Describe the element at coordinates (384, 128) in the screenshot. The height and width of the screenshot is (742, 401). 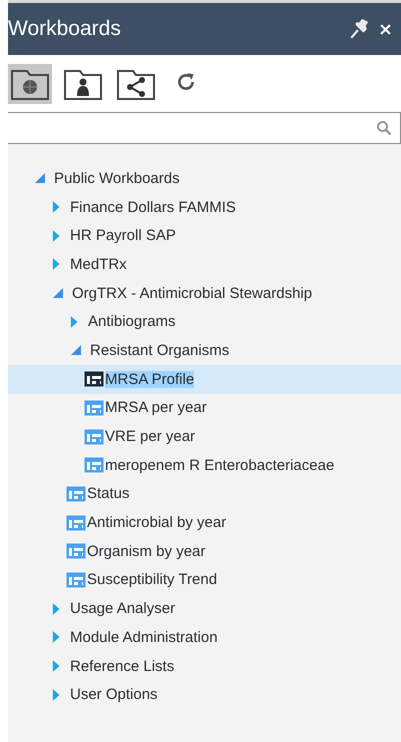
I see `search-icon` at that location.